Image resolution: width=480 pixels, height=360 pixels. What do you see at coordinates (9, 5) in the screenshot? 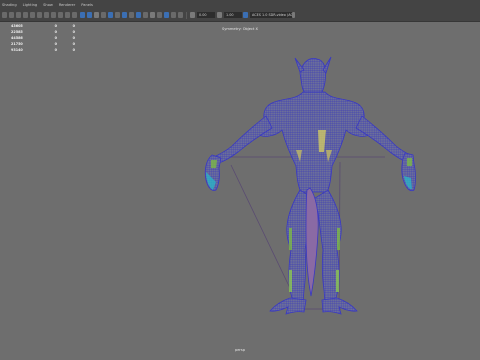
I see `menu-shading: Shading` at bounding box center [9, 5].